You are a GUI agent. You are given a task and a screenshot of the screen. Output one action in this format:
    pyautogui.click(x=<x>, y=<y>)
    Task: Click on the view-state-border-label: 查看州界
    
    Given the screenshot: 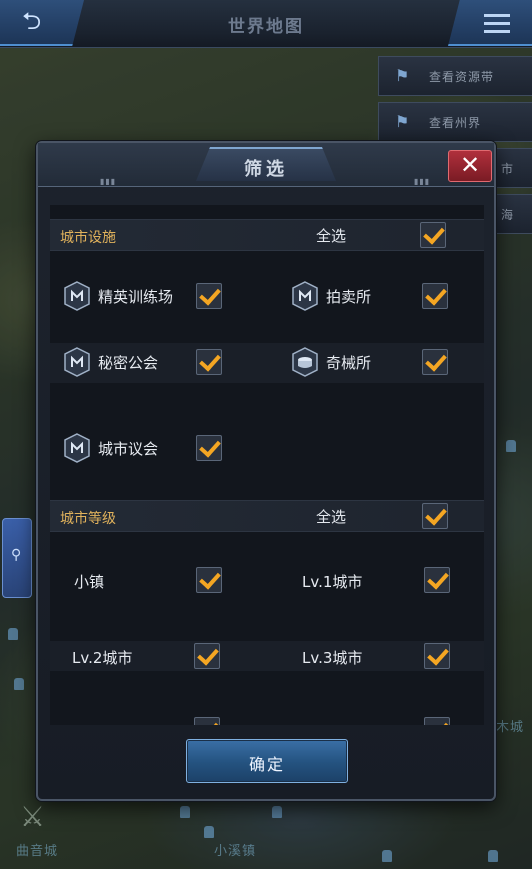 What is the action you would take?
    pyautogui.click(x=455, y=123)
    